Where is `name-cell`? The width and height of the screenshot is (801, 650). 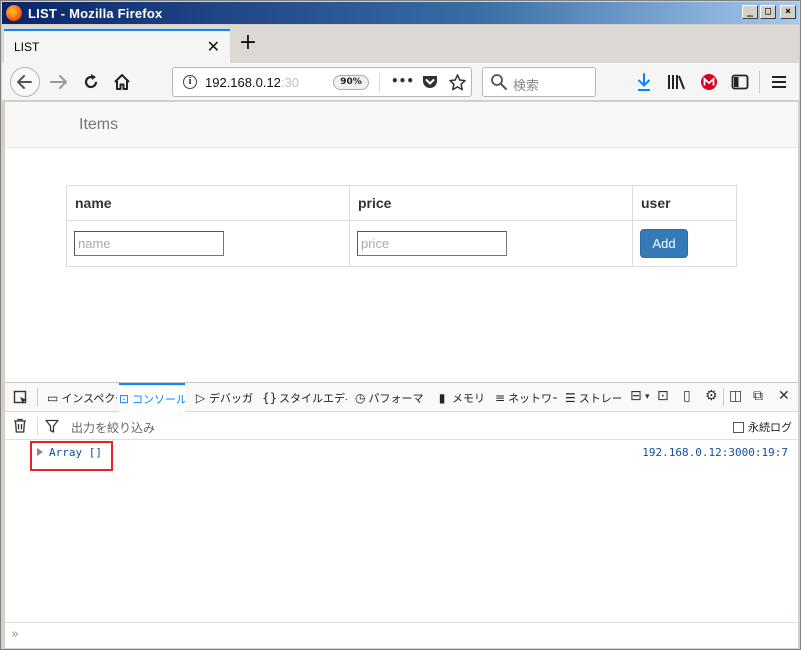
name-cell is located at coordinates (208, 243).